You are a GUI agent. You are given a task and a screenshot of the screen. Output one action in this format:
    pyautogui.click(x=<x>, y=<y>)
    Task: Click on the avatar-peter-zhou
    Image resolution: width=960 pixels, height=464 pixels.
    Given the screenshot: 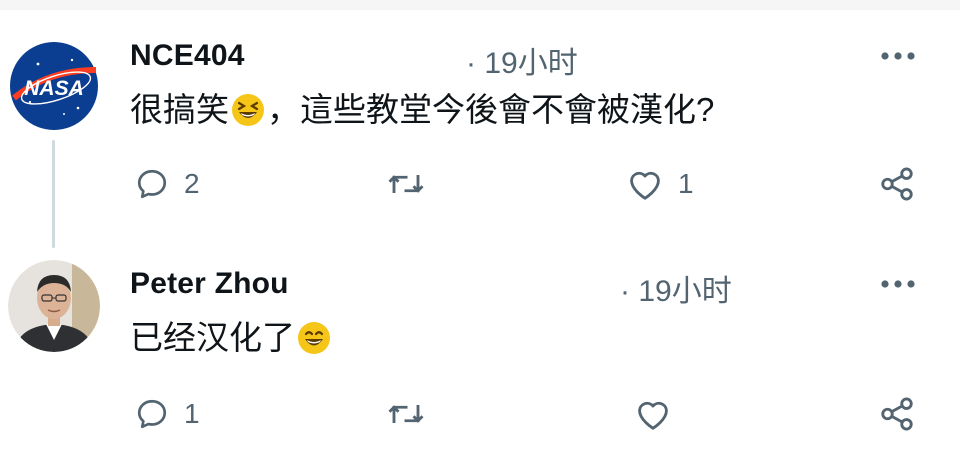 What is the action you would take?
    pyautogui.click(x=54, y=306)
    